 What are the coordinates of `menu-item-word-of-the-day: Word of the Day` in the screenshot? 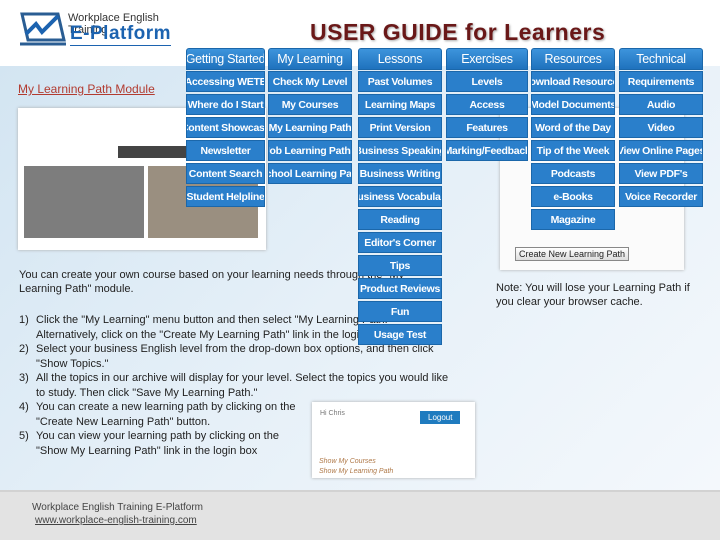 It's located at (573, 127).